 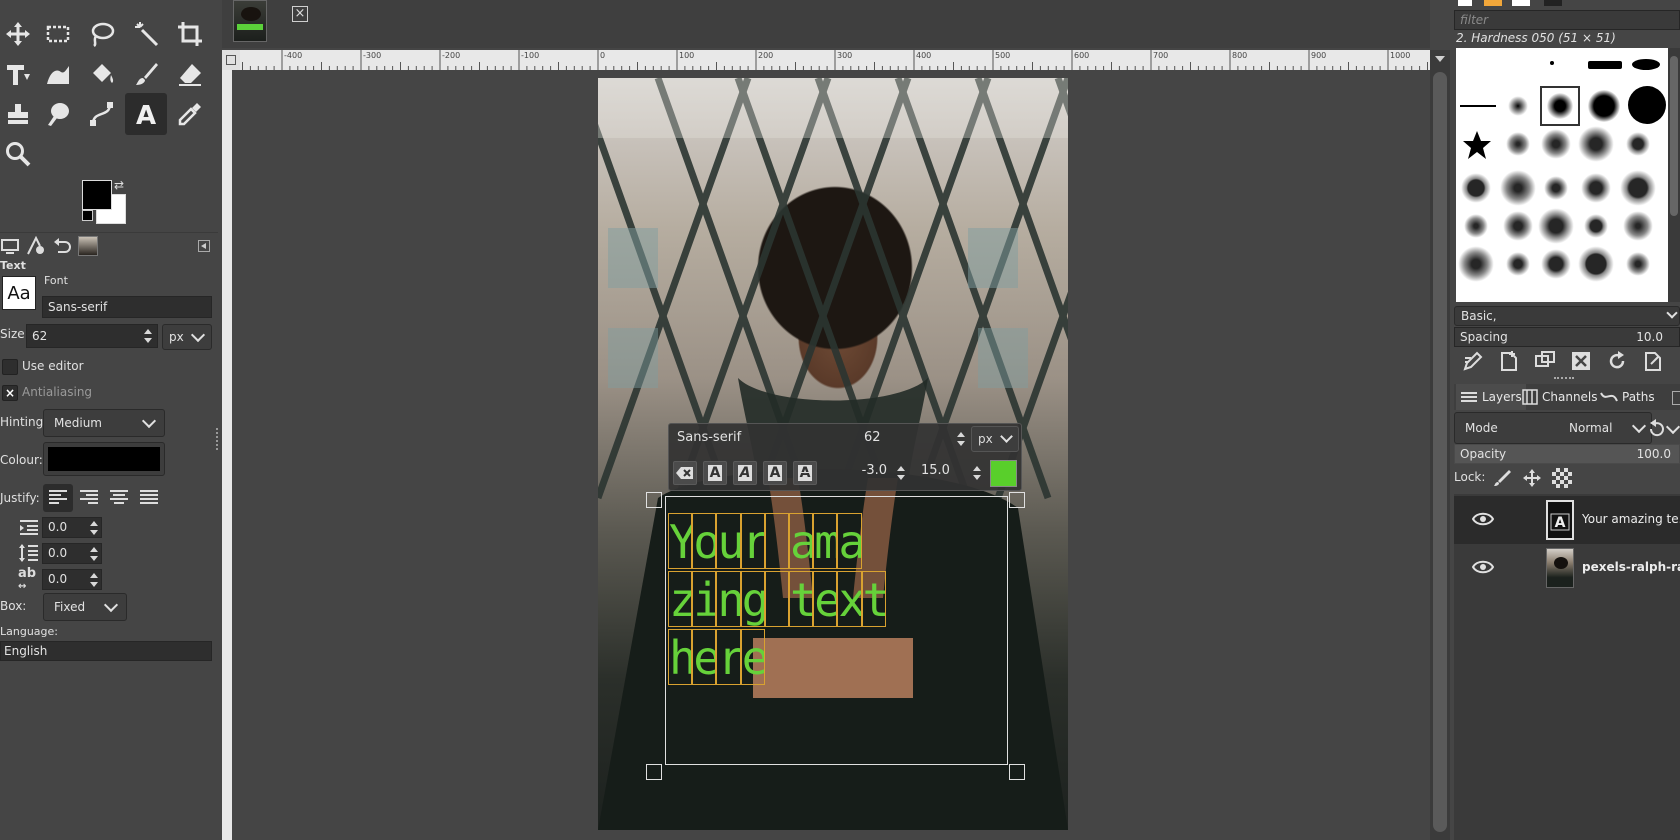 I want to click on clone-icon, so click(x=18, y=114).